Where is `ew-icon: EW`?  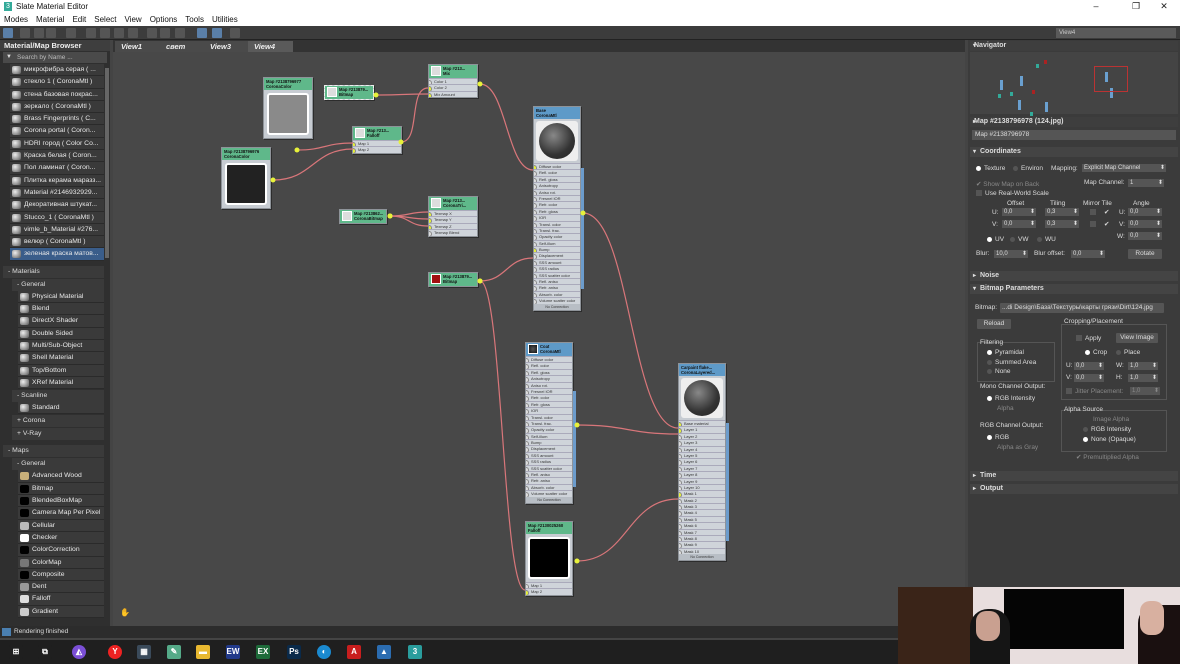
ew-icon: EW is located at coordinates (233, 652).